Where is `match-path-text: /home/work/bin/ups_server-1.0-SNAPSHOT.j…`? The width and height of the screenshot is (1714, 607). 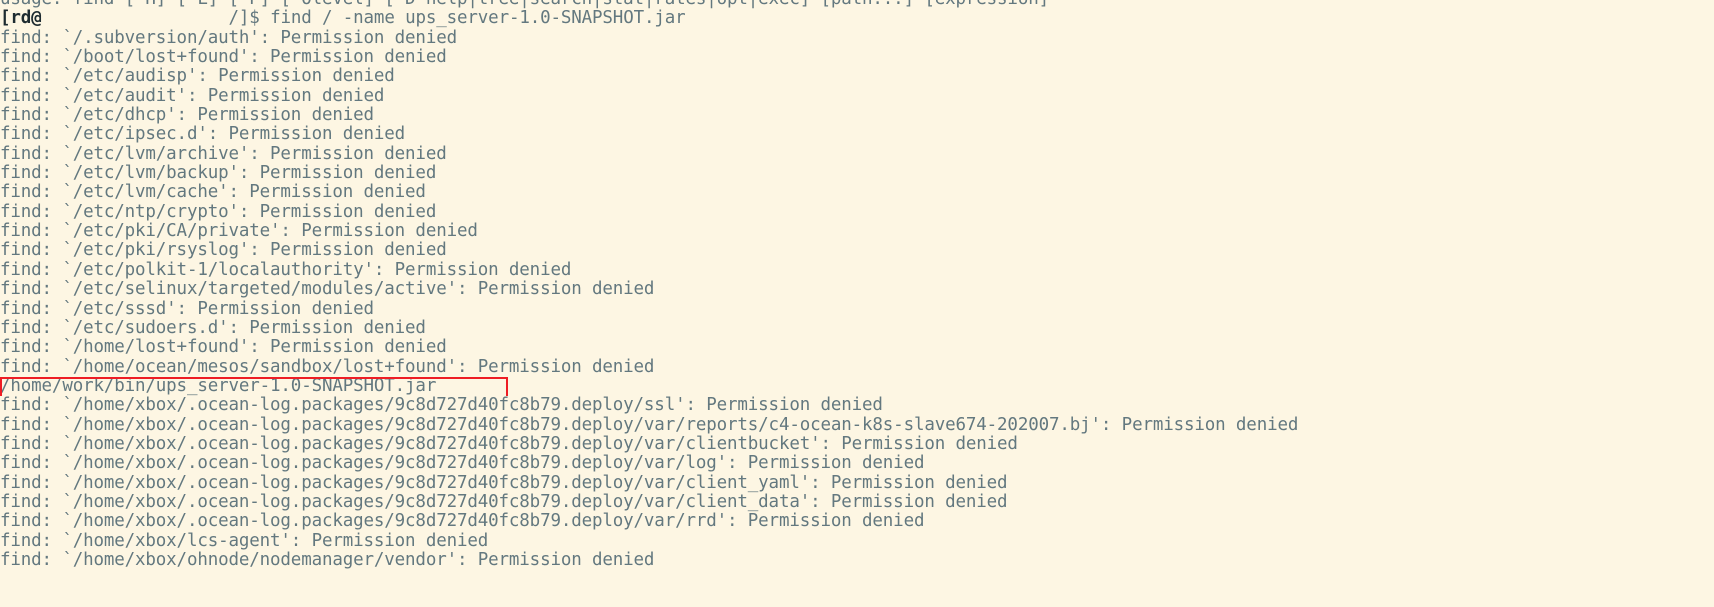 match-path-text: /home/work/bin/ups_server-1.0-SNAPSHOT.j… is located at coordinates (218, 386).